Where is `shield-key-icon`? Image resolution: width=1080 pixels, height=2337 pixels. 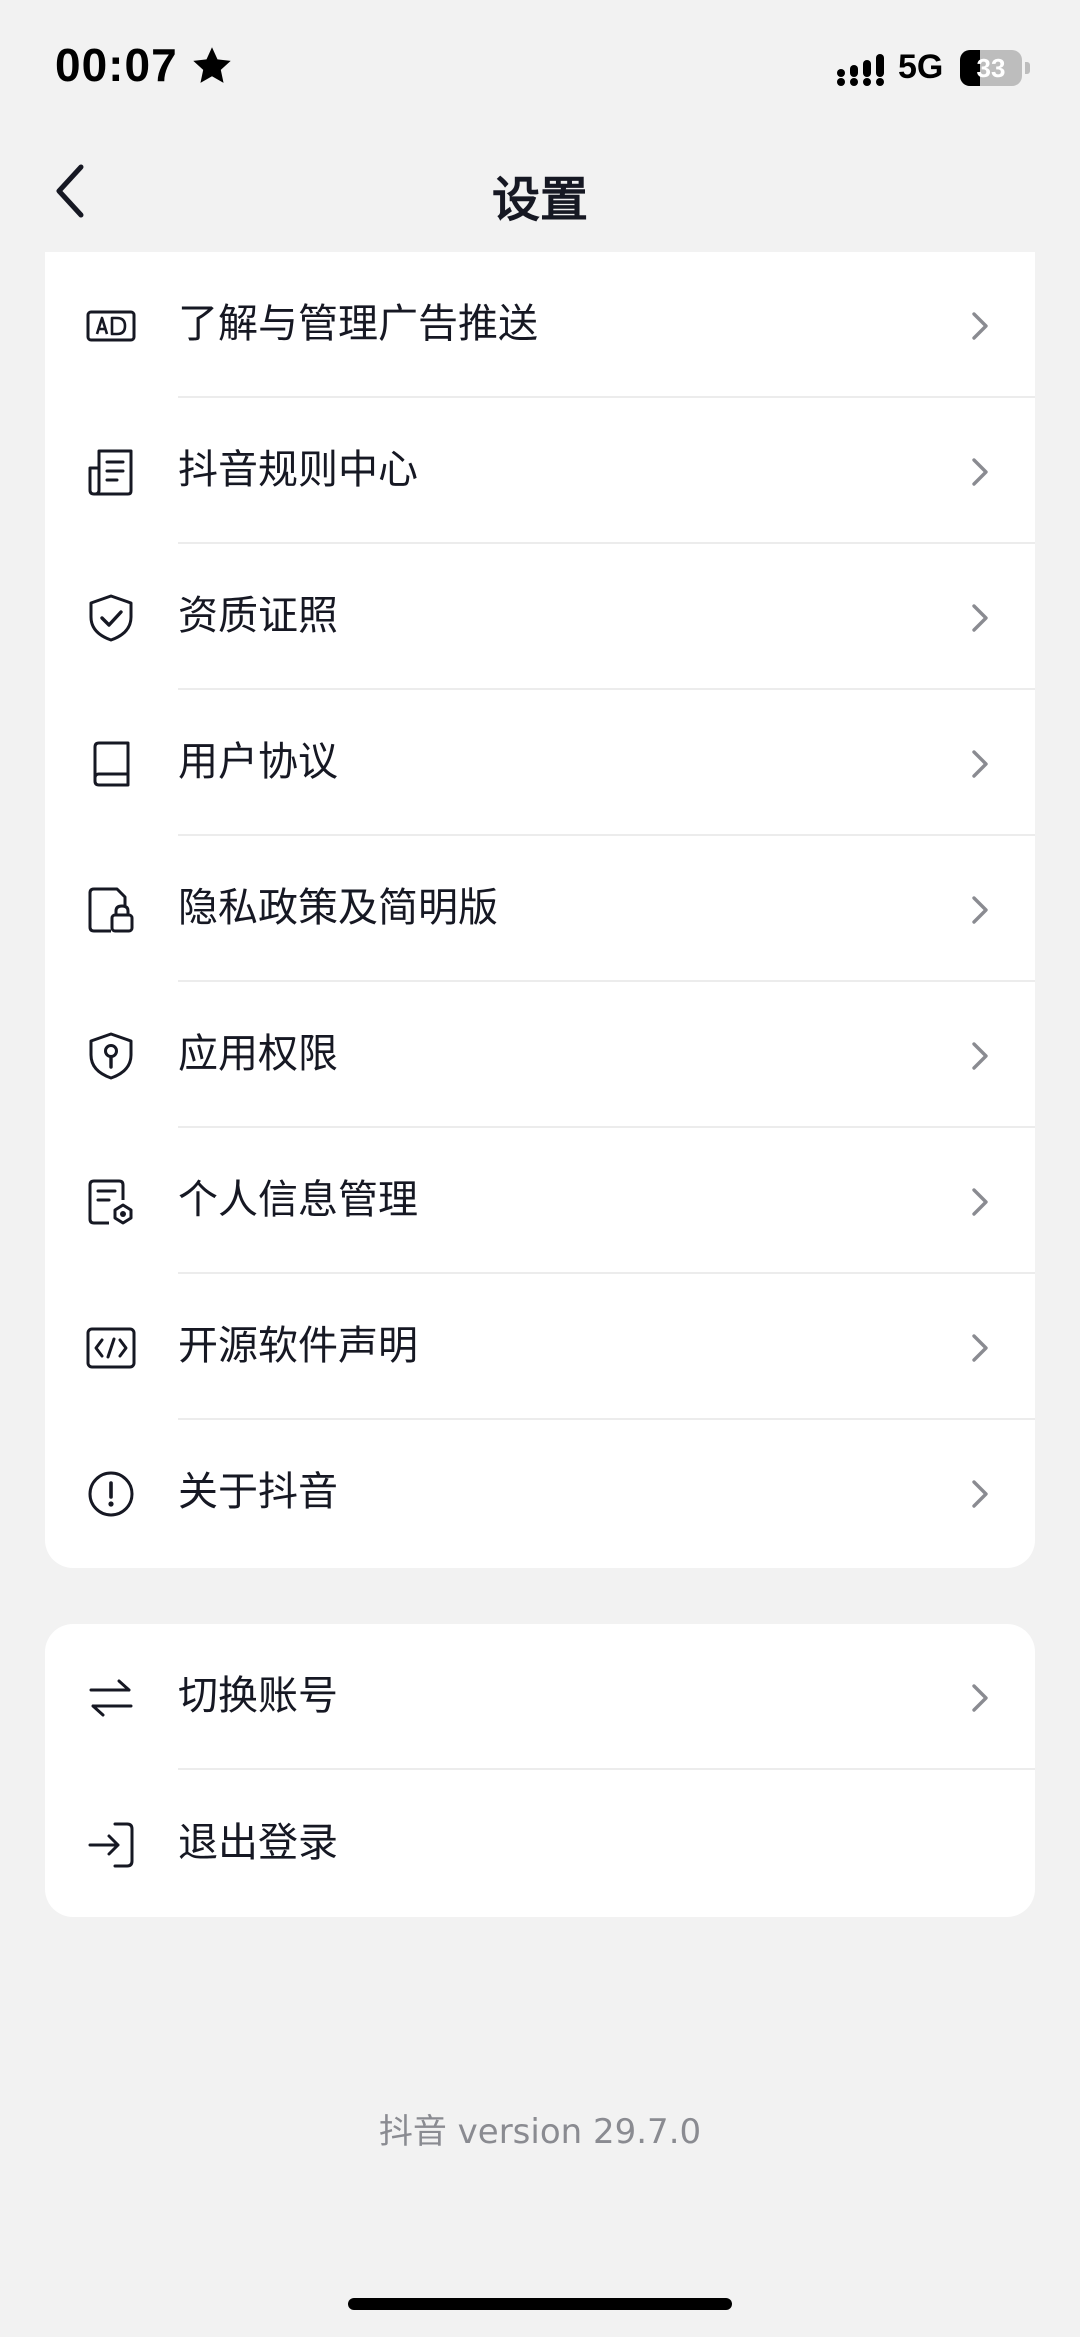 shield-key-icon is located at coordinates (111, 1056).